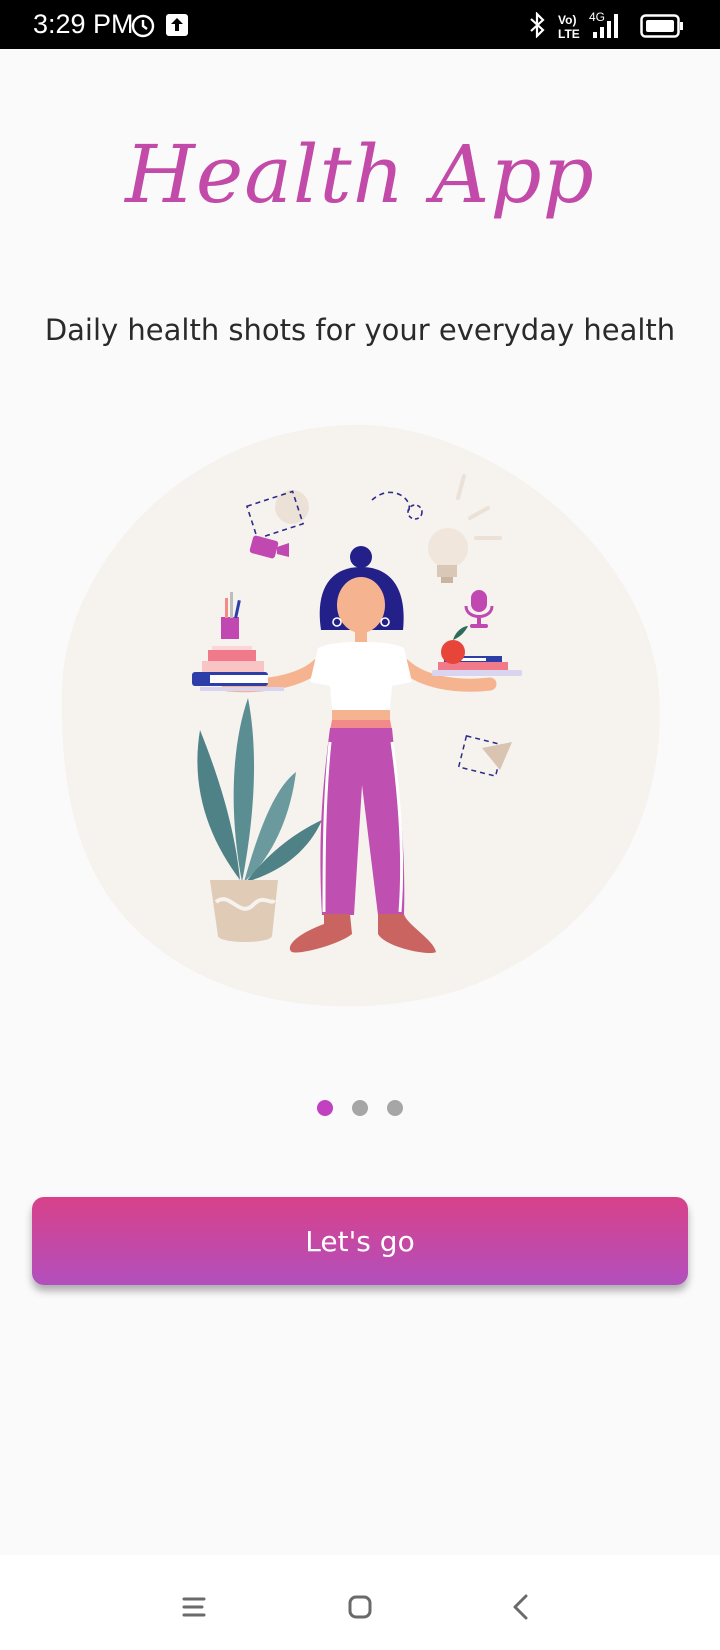 The image size is (720, 1650). What do you see at coordinates (597, 17) in the screenshot?
I see `svg-text: 4G` at bounding box center [597, 17].